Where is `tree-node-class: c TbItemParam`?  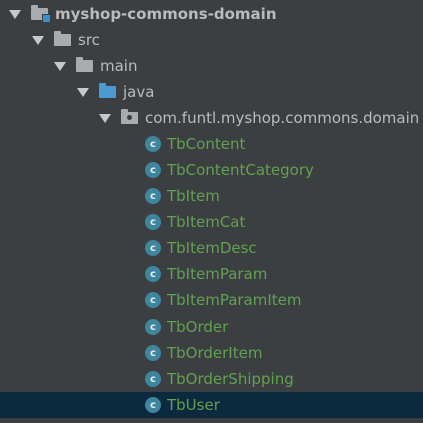 tree-node-class: c TbItemParam is located at coordinates (211, 274).